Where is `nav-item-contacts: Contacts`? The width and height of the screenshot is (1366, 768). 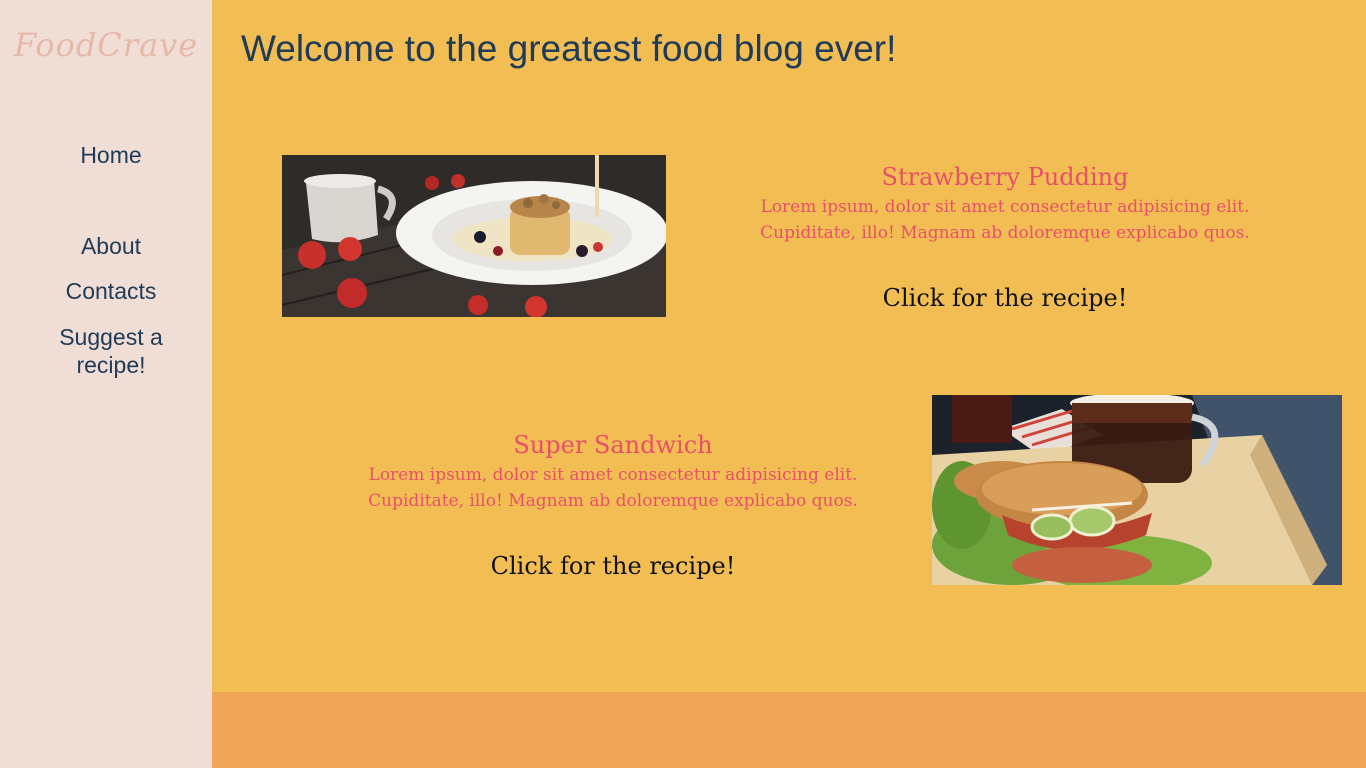 nav-item-contacts: Contacts is located at coordinates (111, 291).